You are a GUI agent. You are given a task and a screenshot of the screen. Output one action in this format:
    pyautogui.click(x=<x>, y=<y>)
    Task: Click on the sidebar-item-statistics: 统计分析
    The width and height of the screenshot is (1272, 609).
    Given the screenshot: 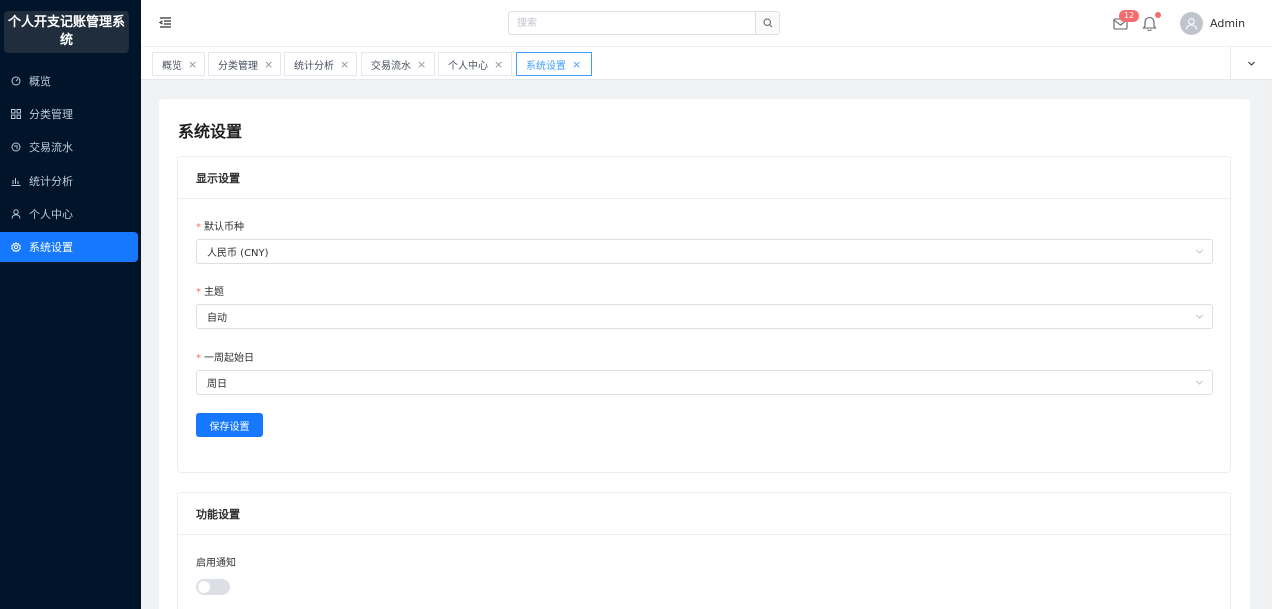 What is the action you would take?
    pyautogui.click(x=69, y=181)
    